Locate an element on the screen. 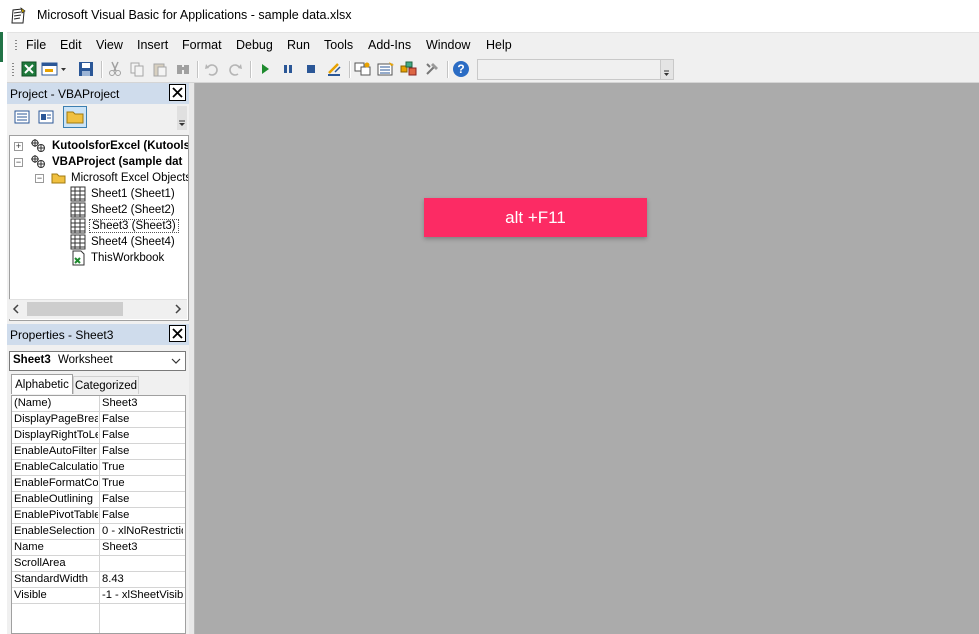 This screenshot has height=634, width=979. help-icon: ? is located at coordinates (461, 69).